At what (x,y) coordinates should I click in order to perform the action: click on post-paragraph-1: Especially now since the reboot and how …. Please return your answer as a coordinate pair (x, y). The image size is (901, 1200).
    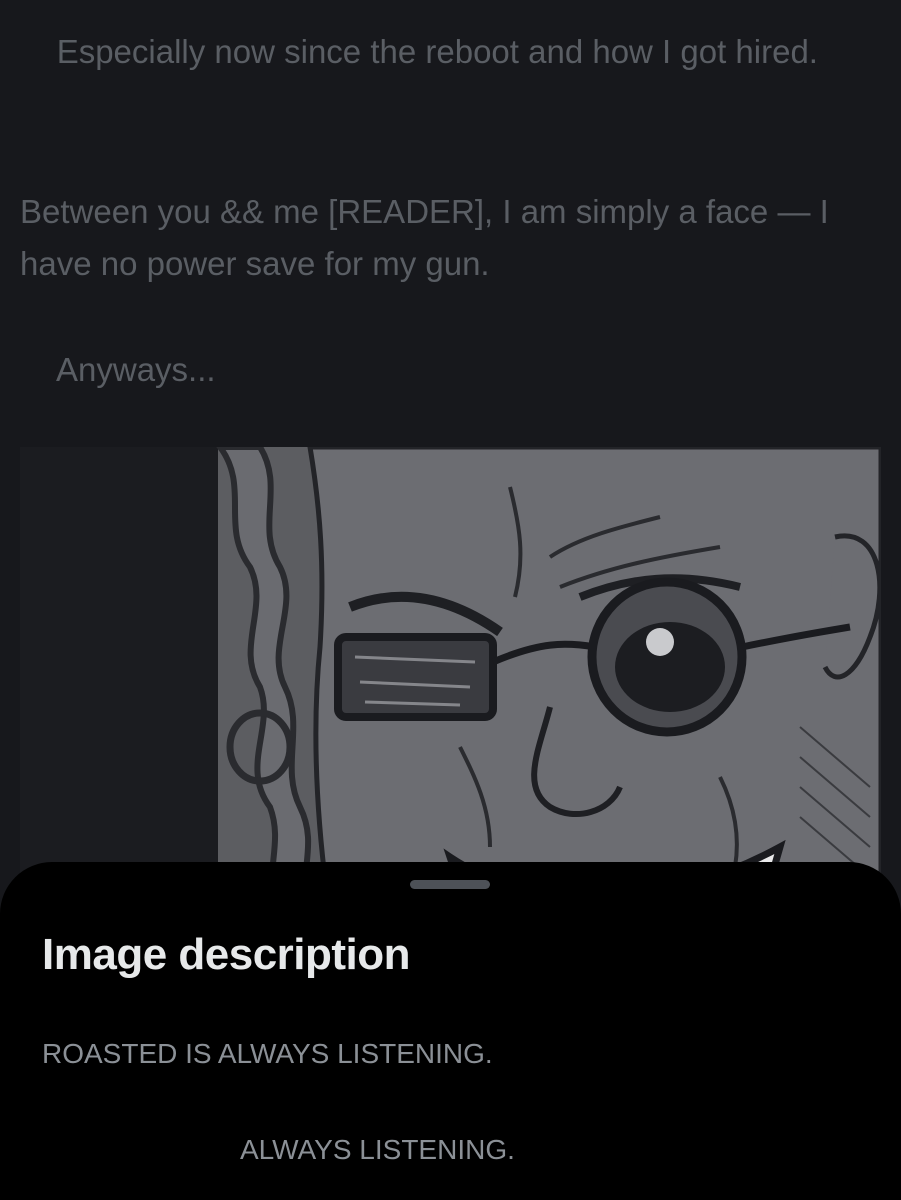
    Looking at the image, I should click on (419, 51).